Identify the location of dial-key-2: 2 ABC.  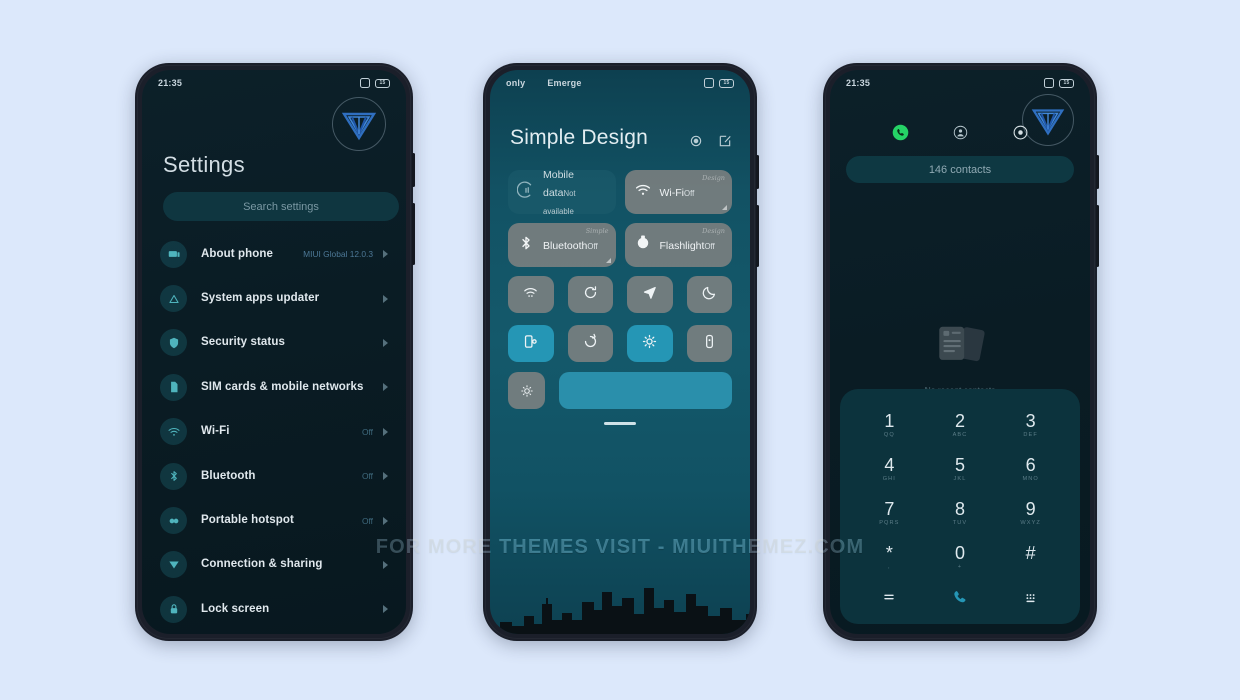
(960, 425).